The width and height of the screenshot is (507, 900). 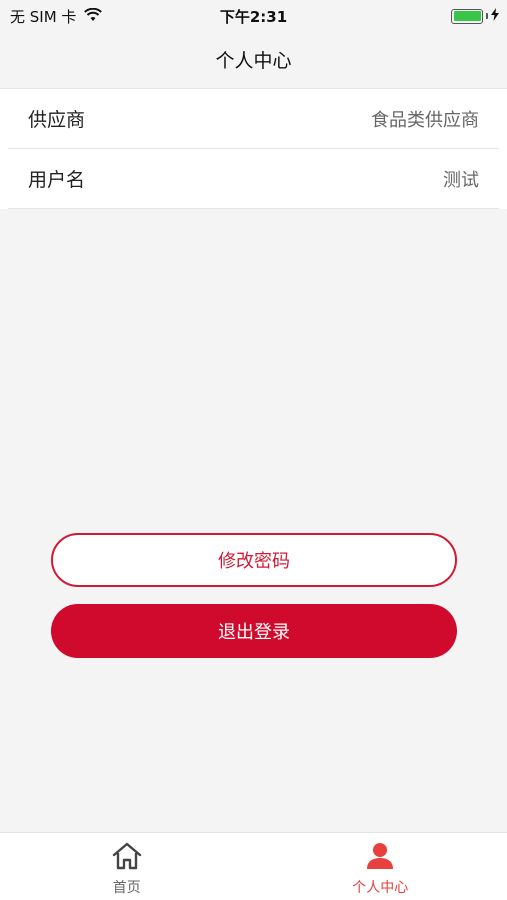 I want to click on battery-icon, so click(x=467, y=16).